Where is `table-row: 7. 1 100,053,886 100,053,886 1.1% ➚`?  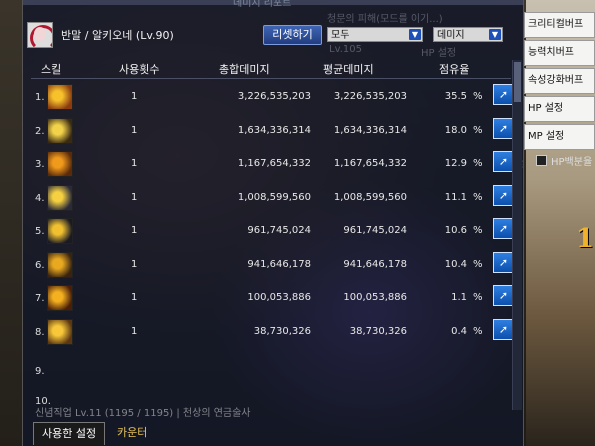
table-row: 7. 1 100,053,886 100,053,886 1.1% ➚ is located at coordinates (273, 297).